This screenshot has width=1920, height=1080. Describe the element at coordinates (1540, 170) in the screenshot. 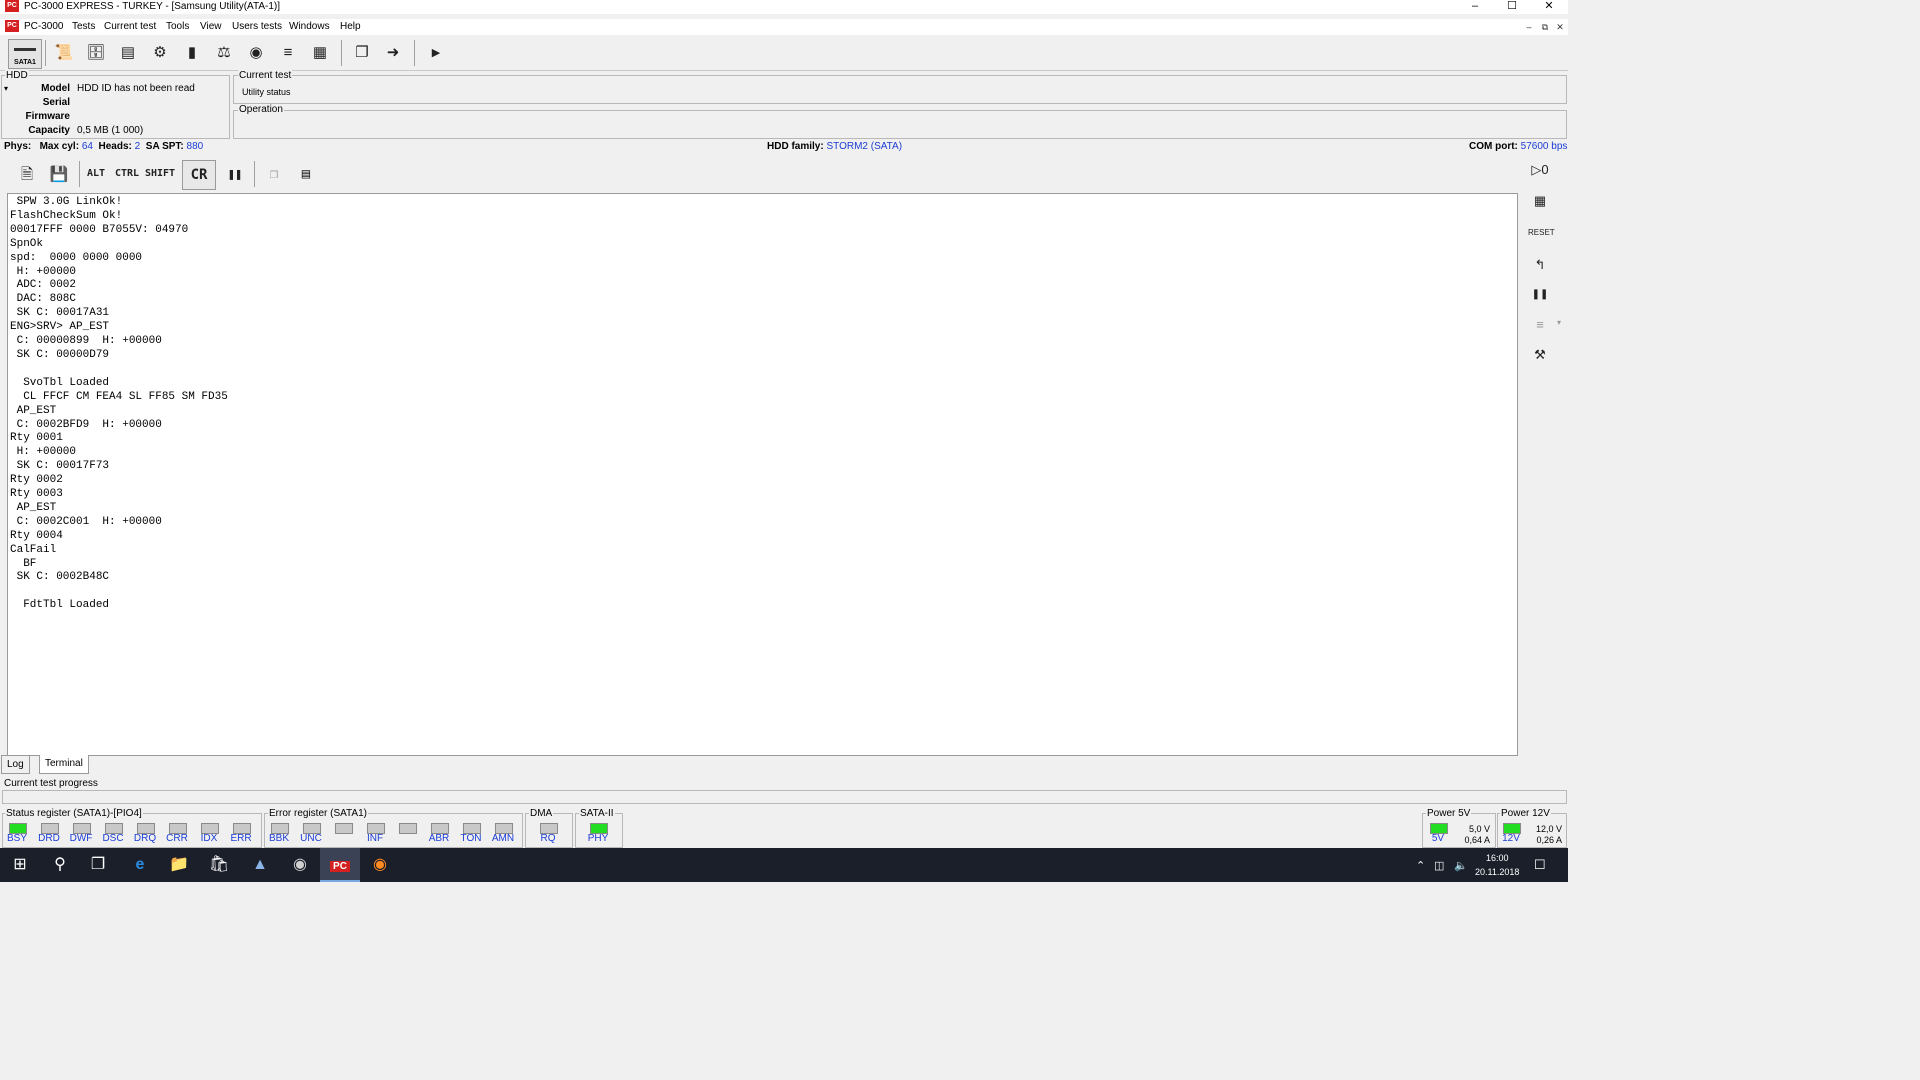

I see `power-toggle-icon: ▷0` at that location.